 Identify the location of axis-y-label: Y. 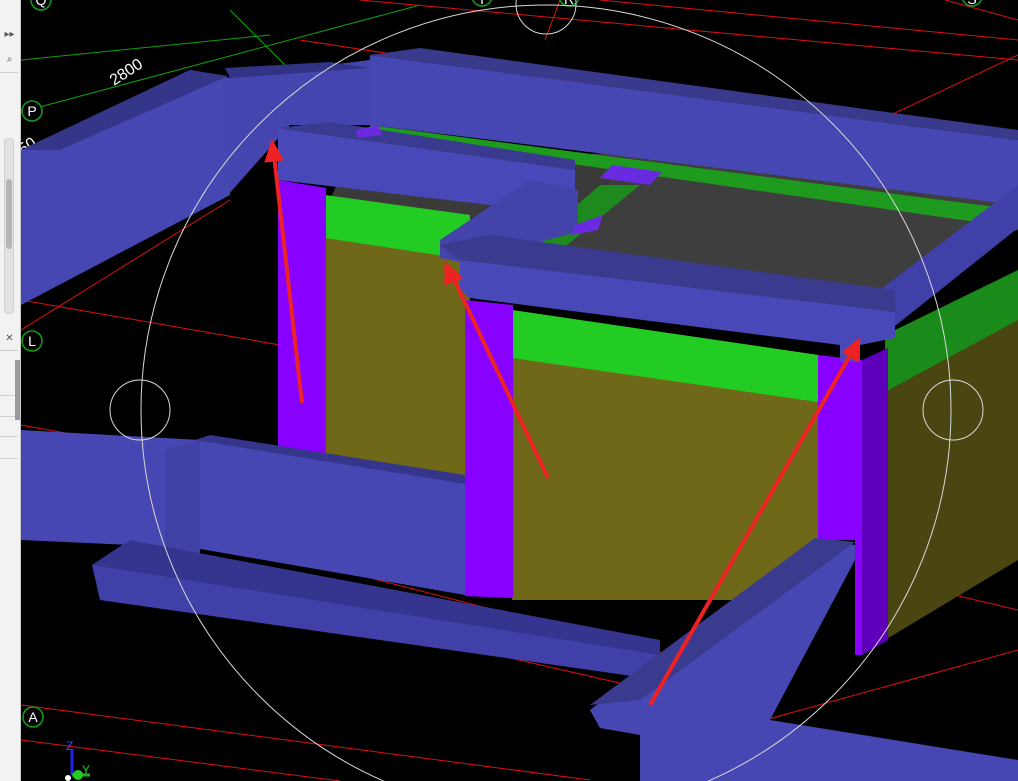
(86, 770).